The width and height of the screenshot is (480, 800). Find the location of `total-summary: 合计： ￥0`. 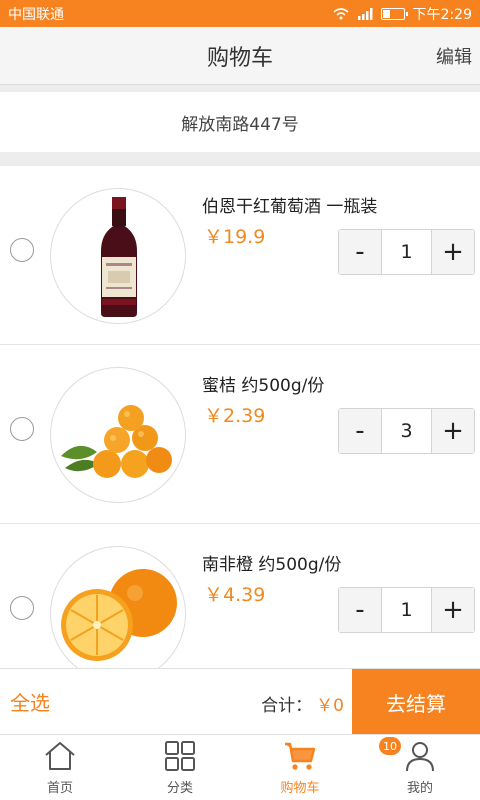

total-summary: 合计： ￥0 is located at coordinates (302, 703).